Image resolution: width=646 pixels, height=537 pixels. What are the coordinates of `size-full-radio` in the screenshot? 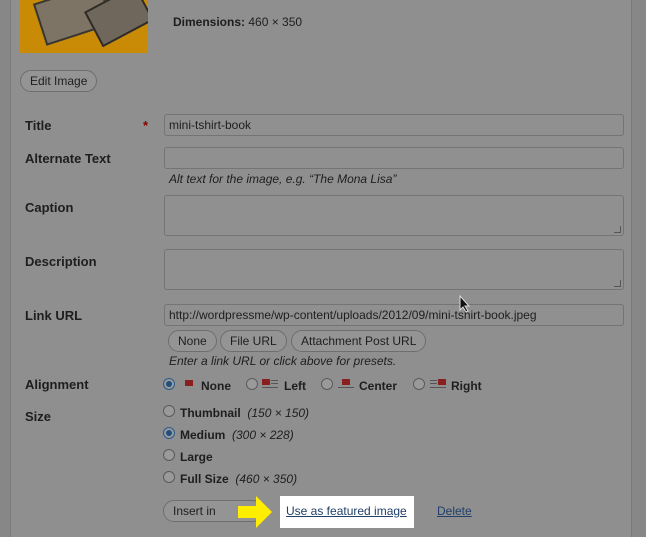 It's located at (169, 477).